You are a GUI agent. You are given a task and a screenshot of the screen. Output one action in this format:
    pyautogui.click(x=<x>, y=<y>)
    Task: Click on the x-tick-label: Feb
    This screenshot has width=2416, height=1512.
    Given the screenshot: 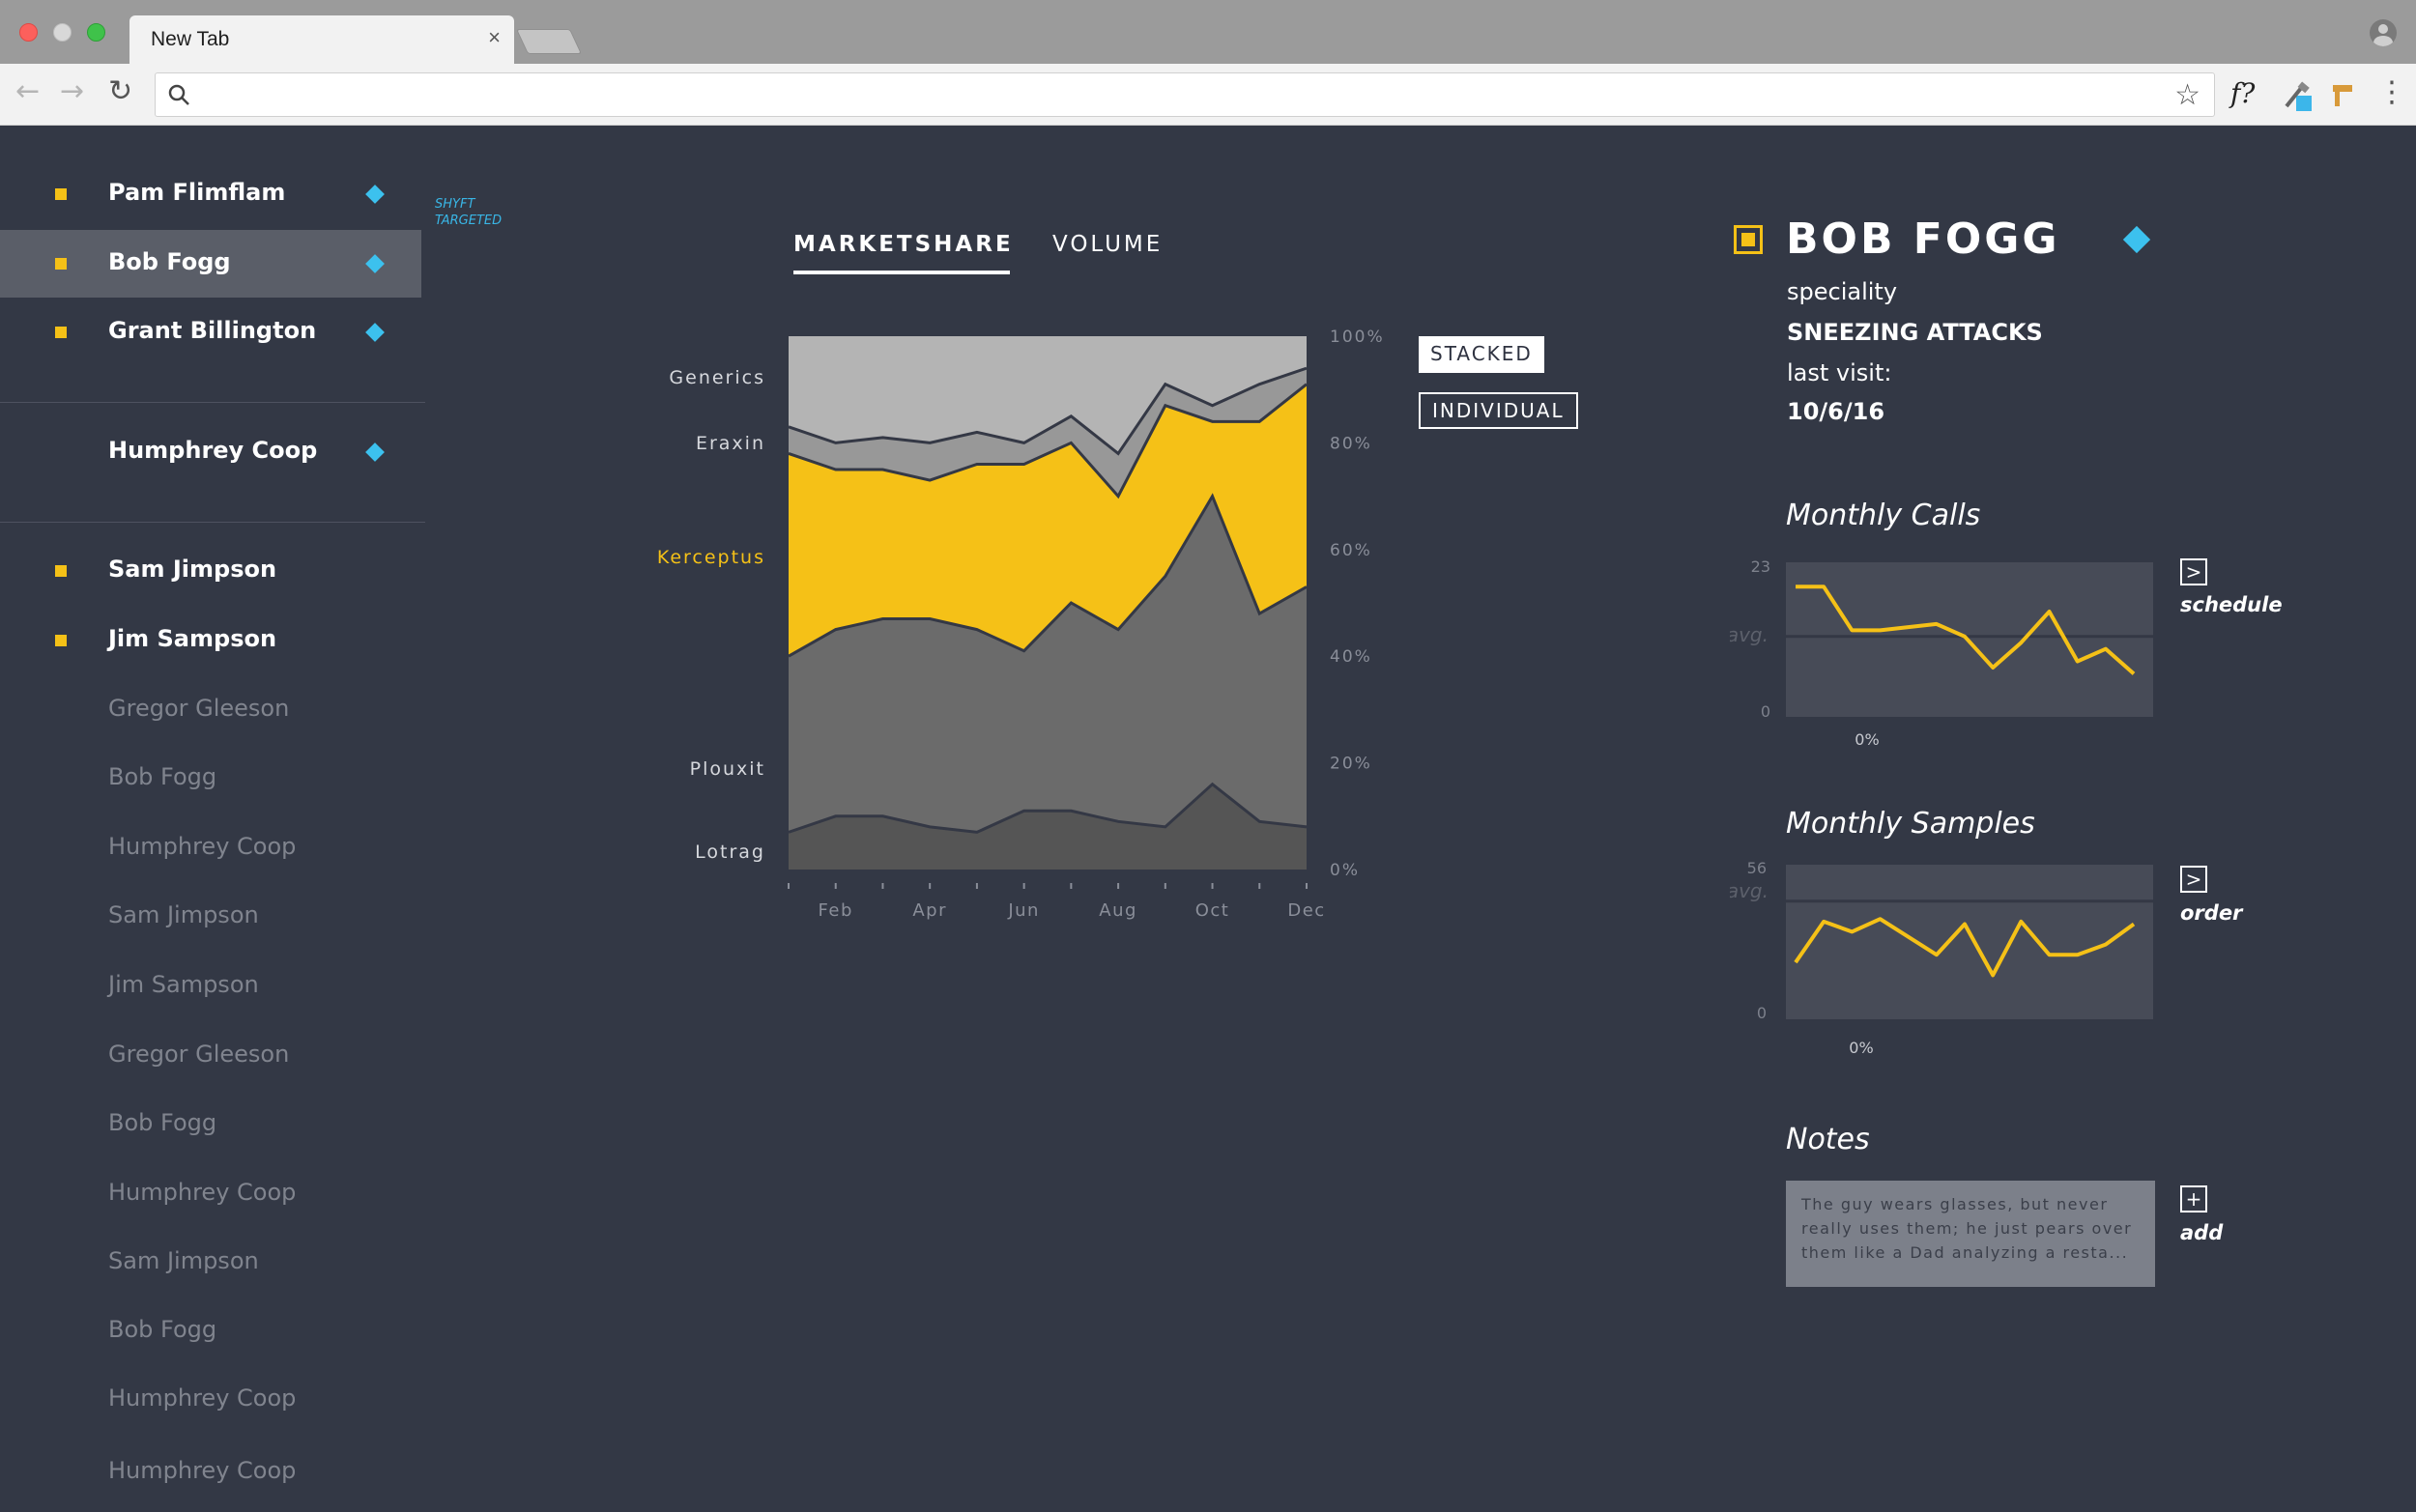 What is the action you would take?
    pyautogui.click(x=836, y=910)
    